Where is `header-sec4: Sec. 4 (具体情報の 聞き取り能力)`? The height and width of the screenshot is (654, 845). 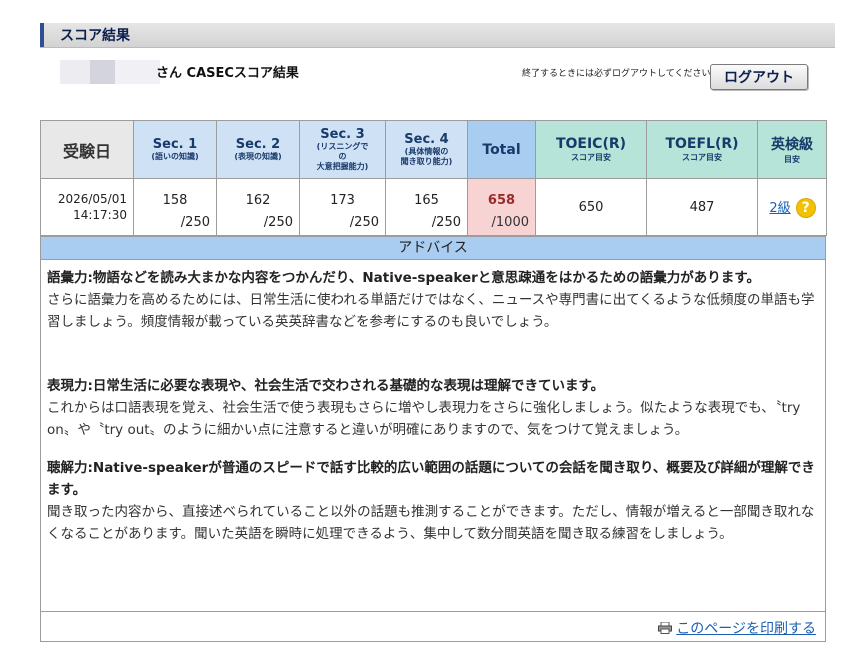 header-sec4: Sec. 4 (具体情報の 聞き取り能力) is located at coordinates (426, 149).